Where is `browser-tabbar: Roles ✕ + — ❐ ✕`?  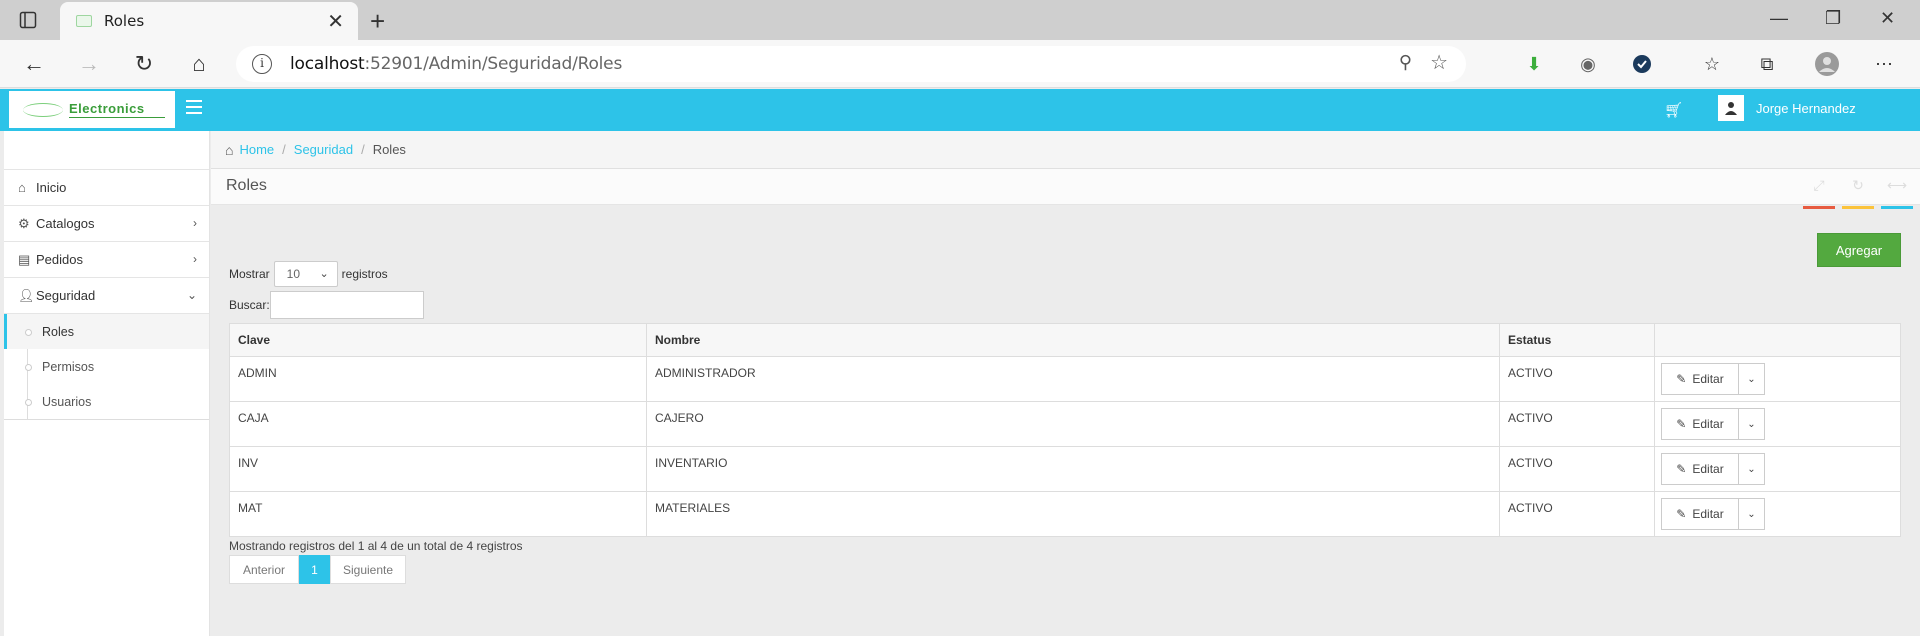 browser-tabbar: Roles ✕ + — ❐ ✕ is located at coordinates (960, 20).